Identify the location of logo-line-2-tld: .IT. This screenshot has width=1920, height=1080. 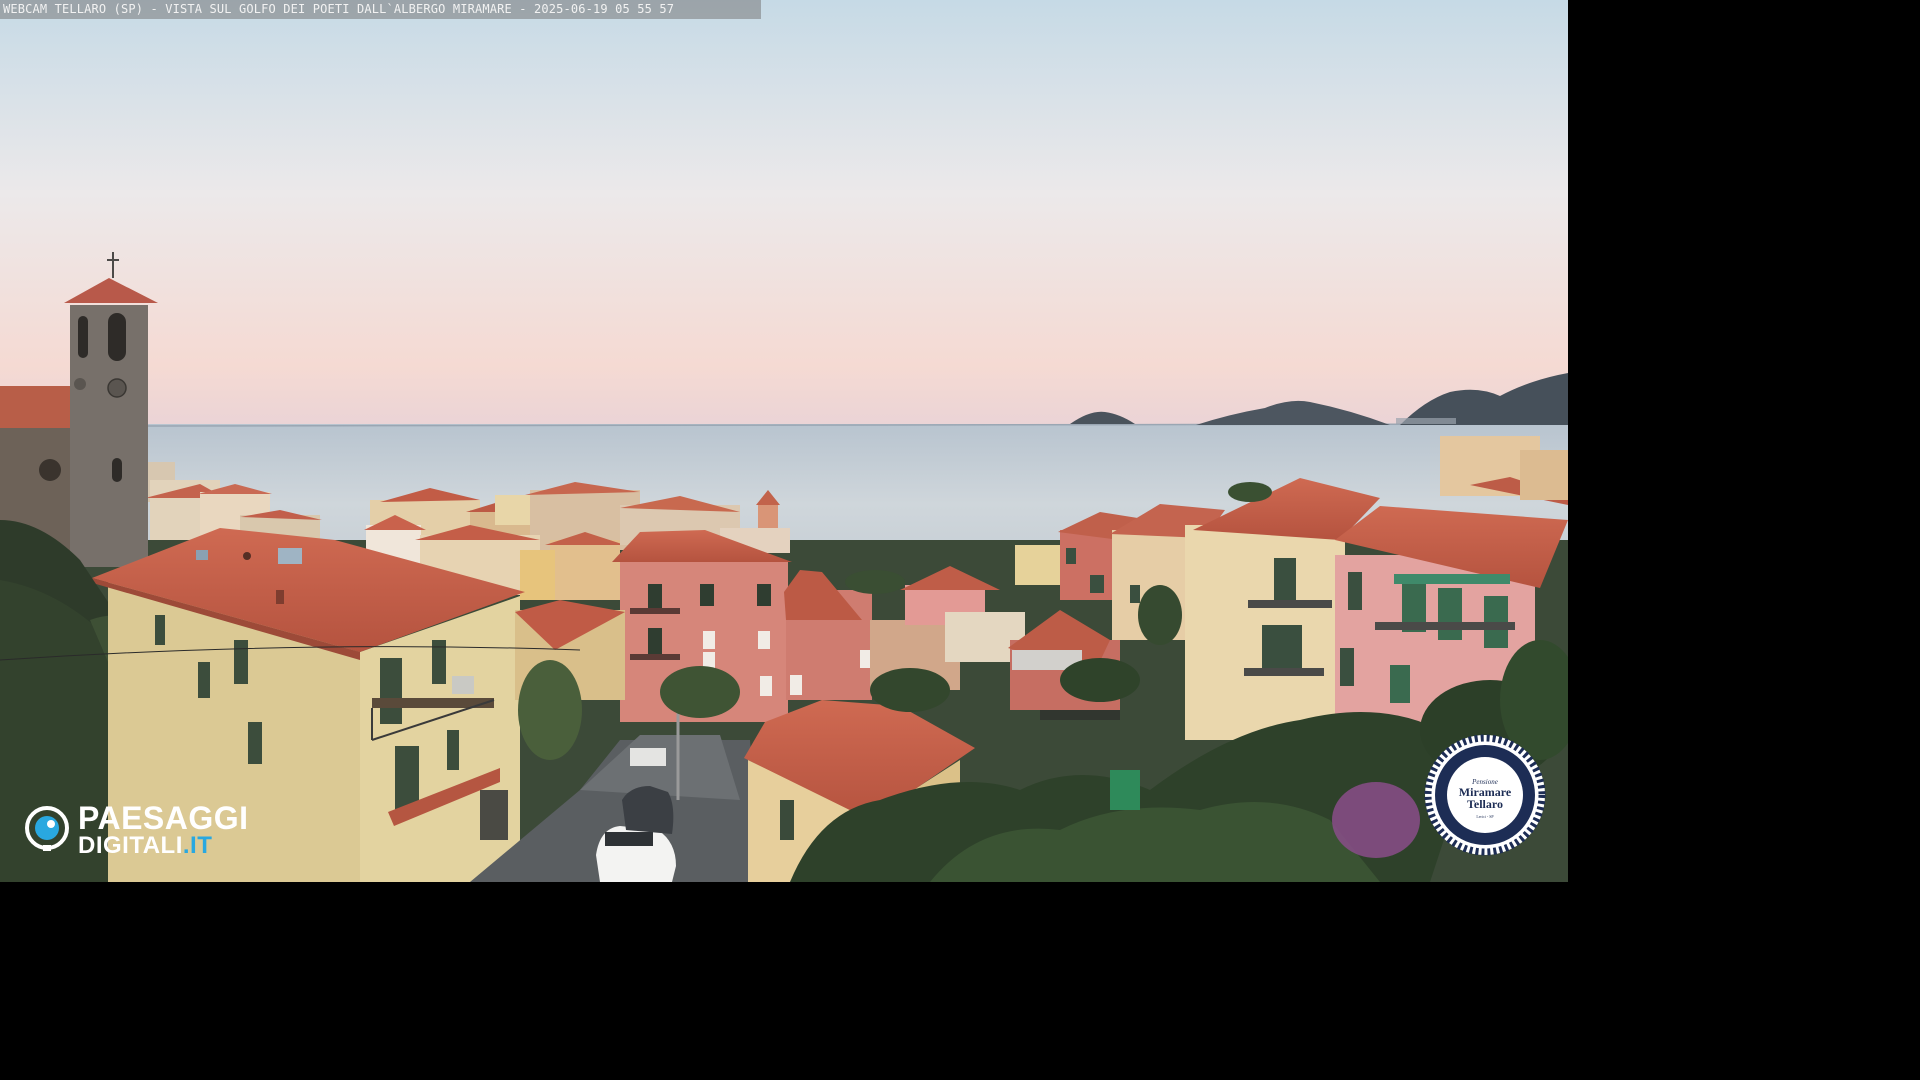
(197, 845).